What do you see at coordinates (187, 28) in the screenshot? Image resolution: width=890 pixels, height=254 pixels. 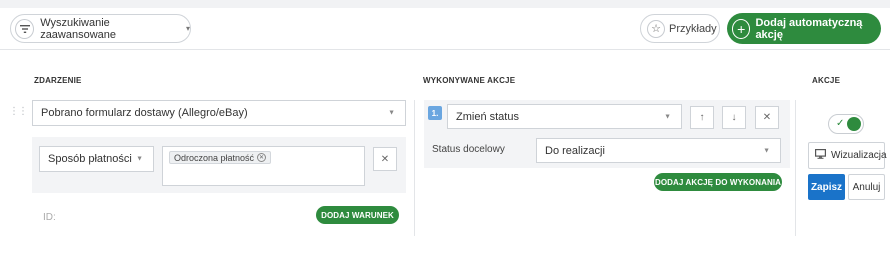 I see `chevron-down-icon: ▾` at bounding box center [187, 28].